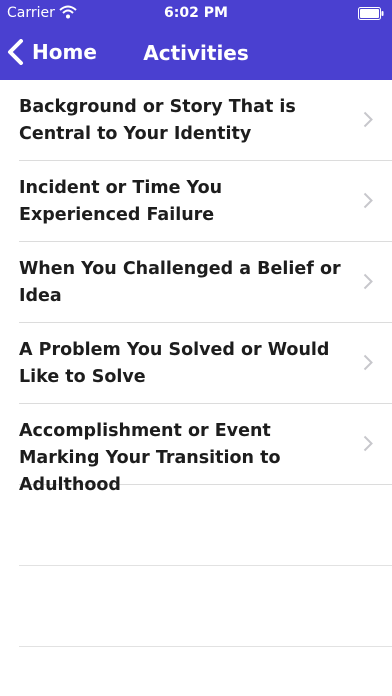 The height and width of the screenshot is (696, 392). I want to click on empty-row, so click(205, 606).